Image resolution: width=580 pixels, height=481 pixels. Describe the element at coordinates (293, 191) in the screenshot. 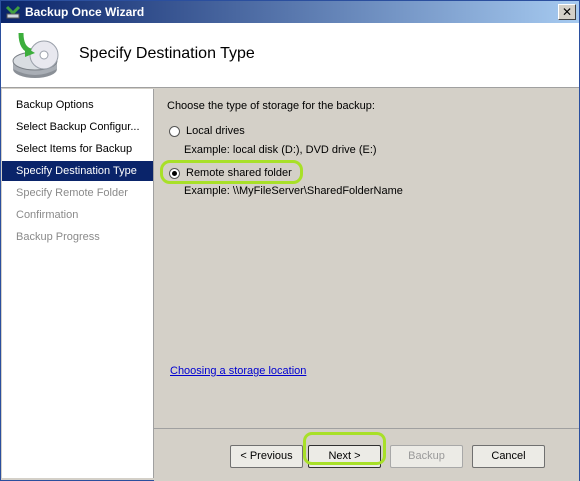

I see `remote-shared-folder-example: Example: \\MyFileServer\SharedFolderName` at that location.